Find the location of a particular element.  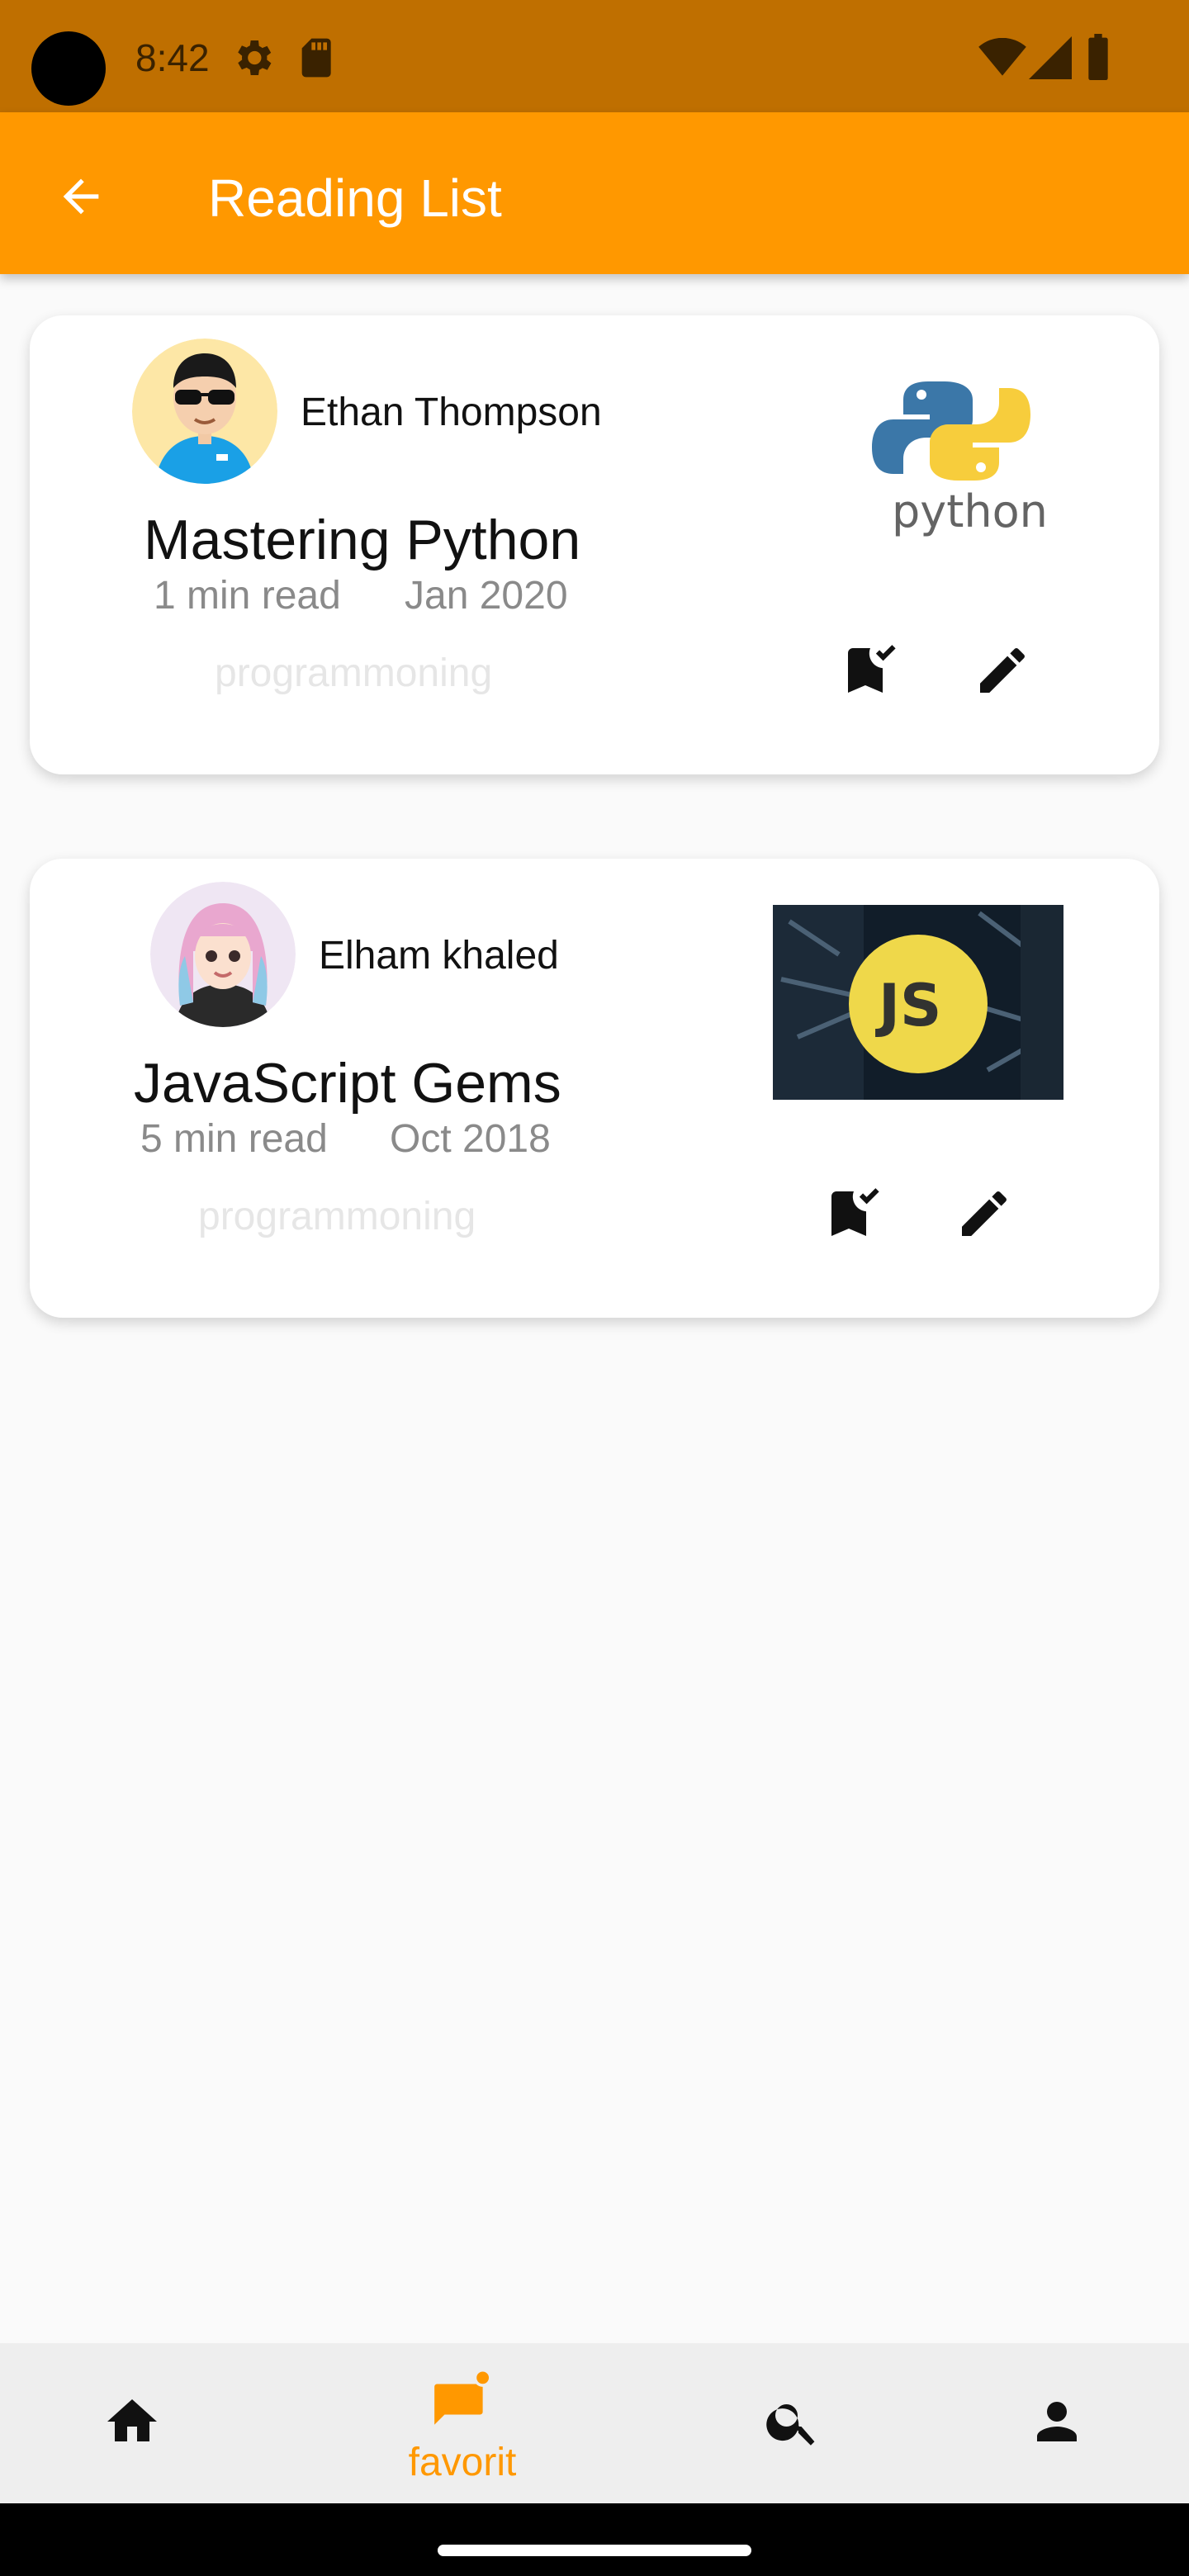

cover-text: python is located at coordinates (970, 511).